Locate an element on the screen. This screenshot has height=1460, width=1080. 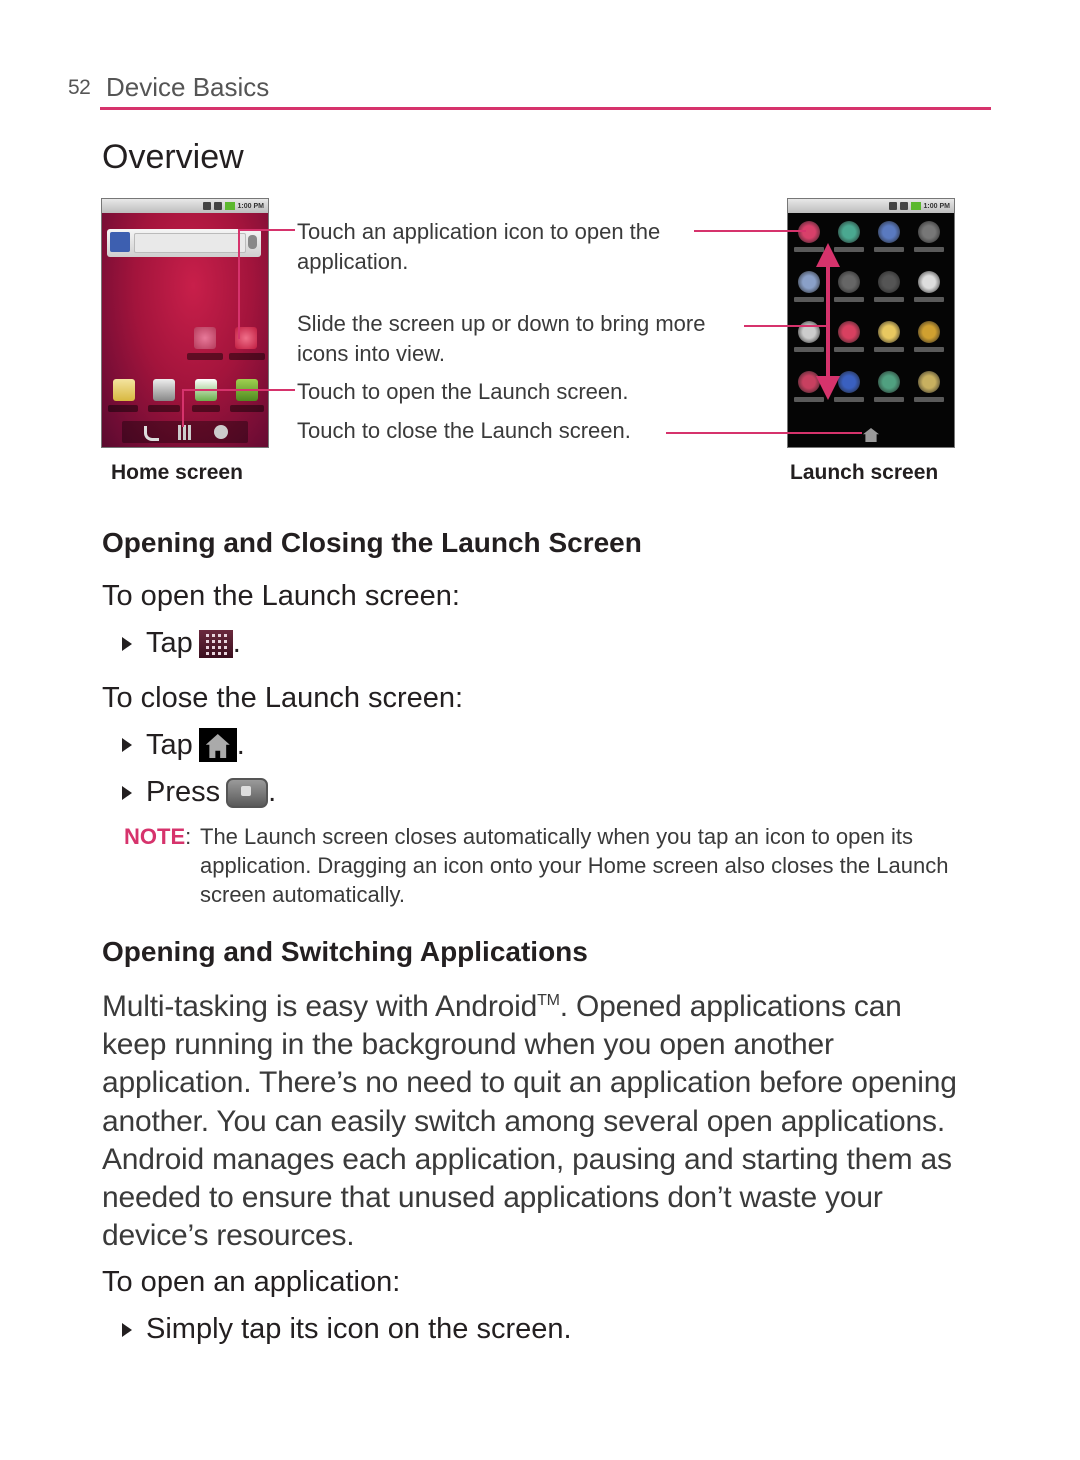
email-app-icon is located at coordinates (124, 390).